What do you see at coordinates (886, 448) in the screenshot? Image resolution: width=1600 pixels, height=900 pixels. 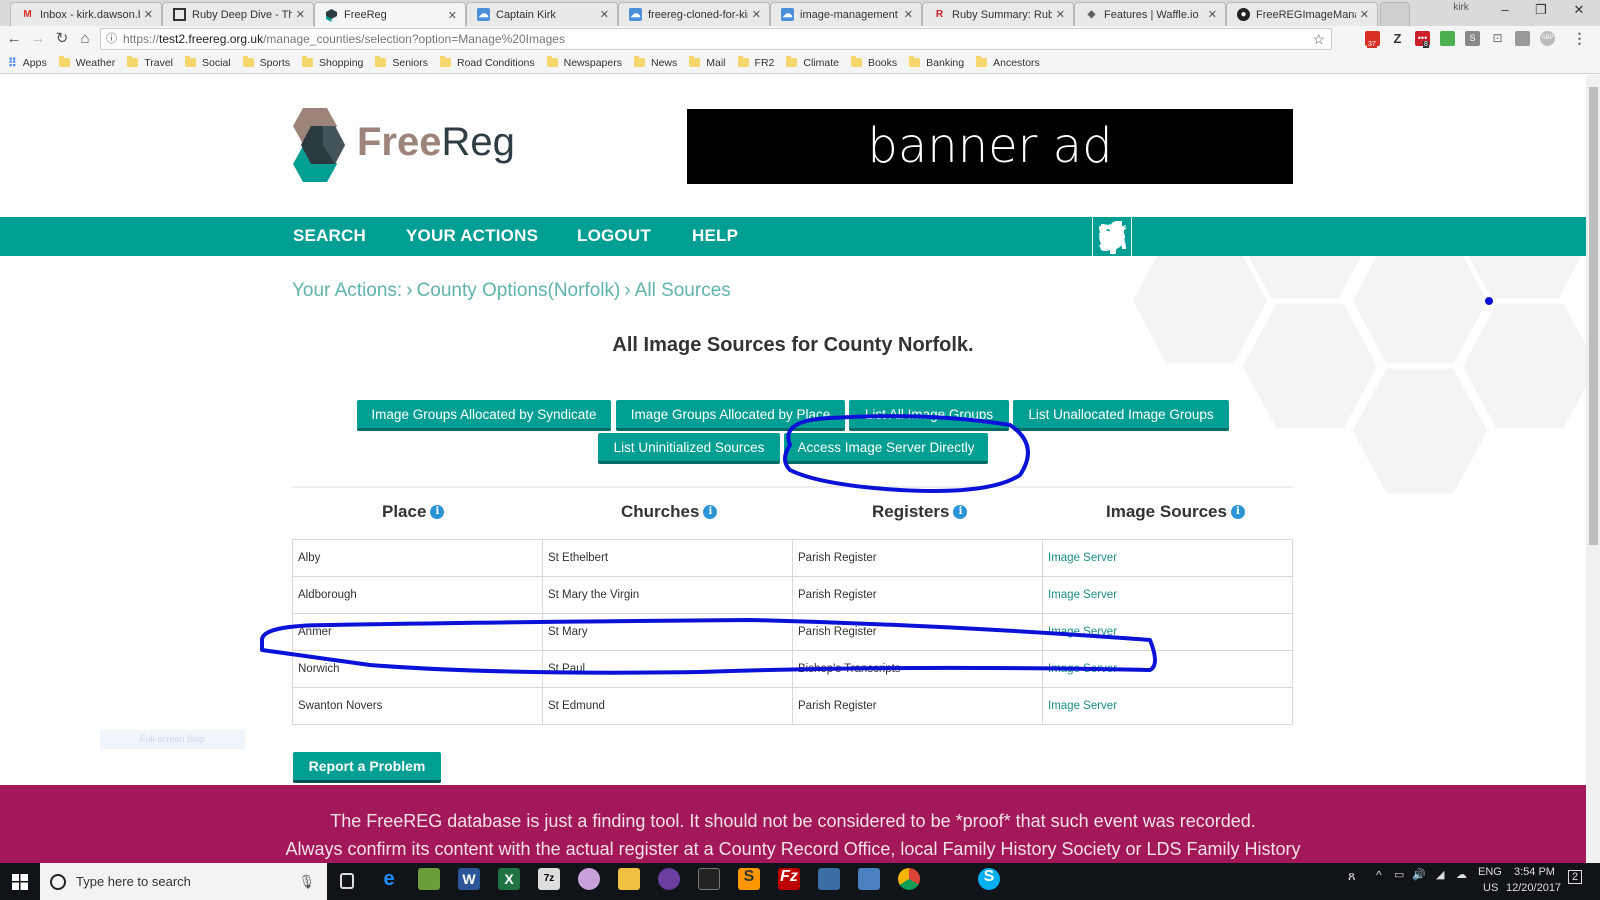 I see `access-image-server-button: Access Image Server Directly` at bounding box center [886, 448].